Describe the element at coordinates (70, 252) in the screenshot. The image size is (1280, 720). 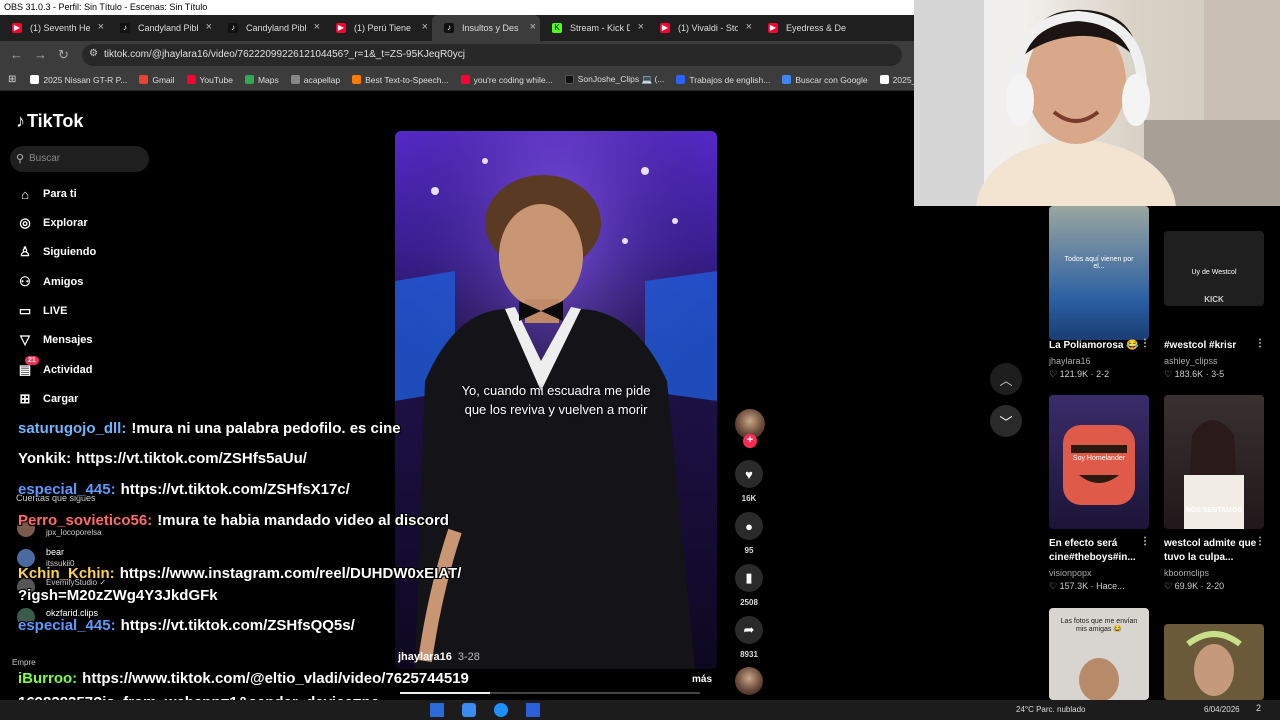
I see `nav-label: Siguiendo` at that location.